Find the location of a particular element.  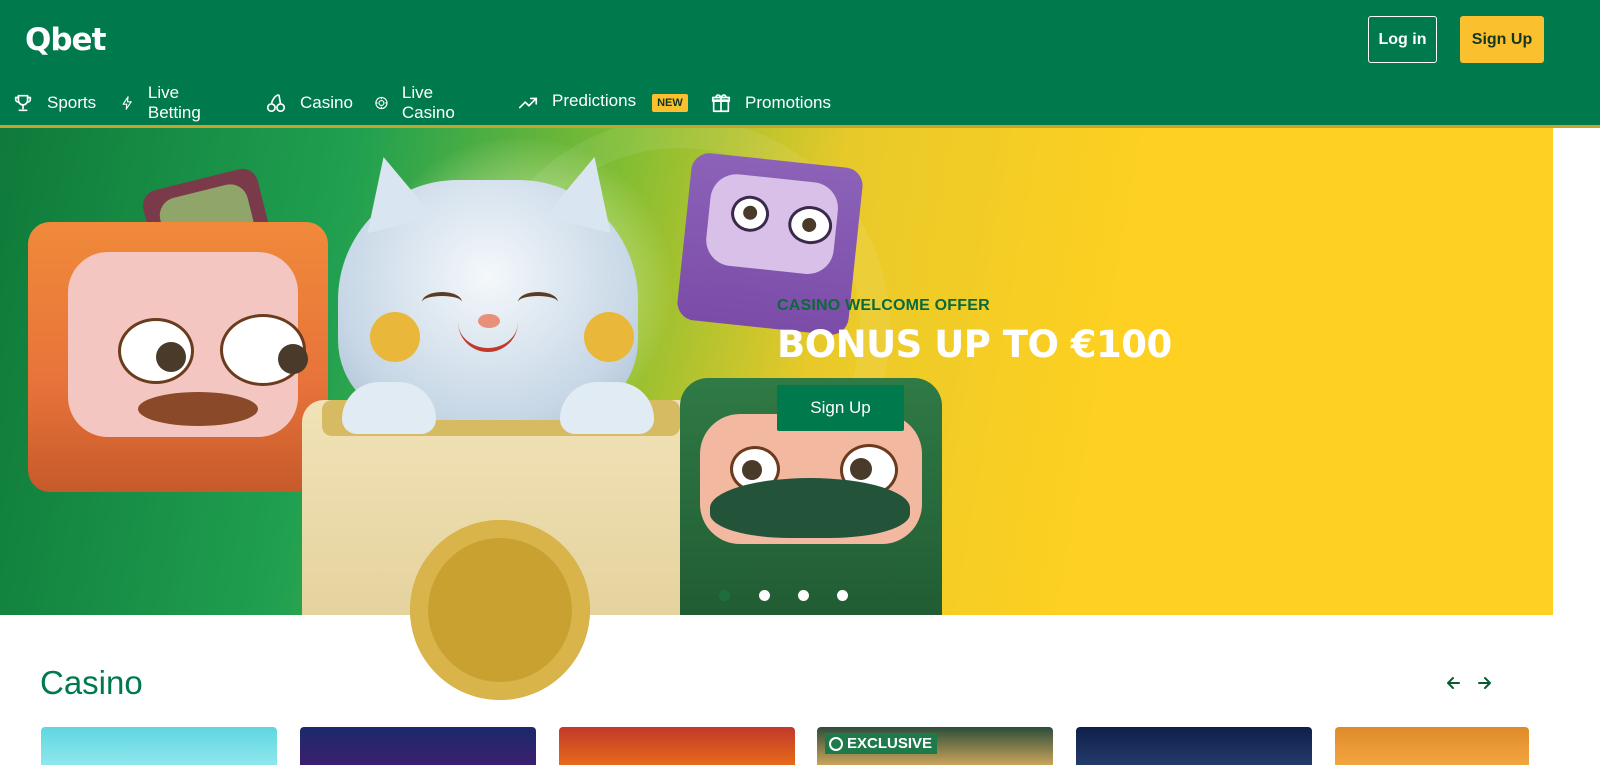

nav-label-predictions: Predictions is located at coordinates (594, 100).